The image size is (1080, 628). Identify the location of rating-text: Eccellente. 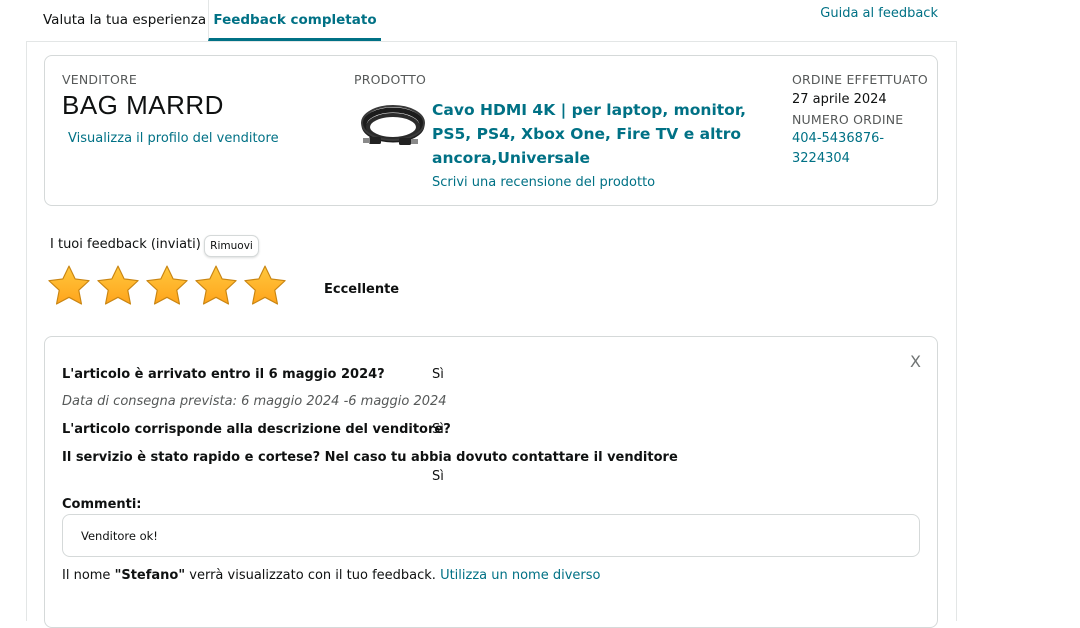
(362, 289).